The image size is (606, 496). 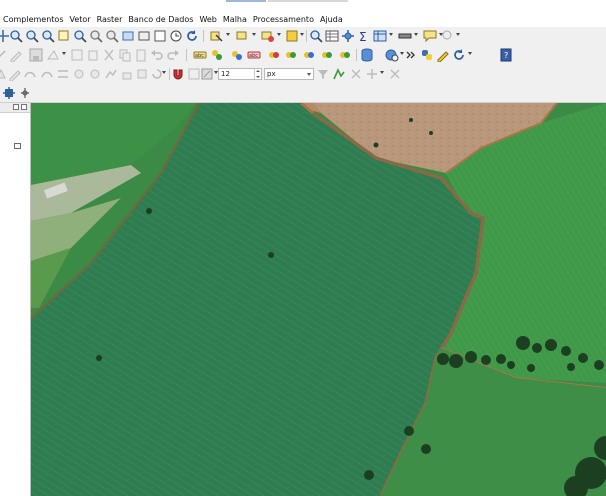 I want to click on split-icon, so click(x=372, y=74).